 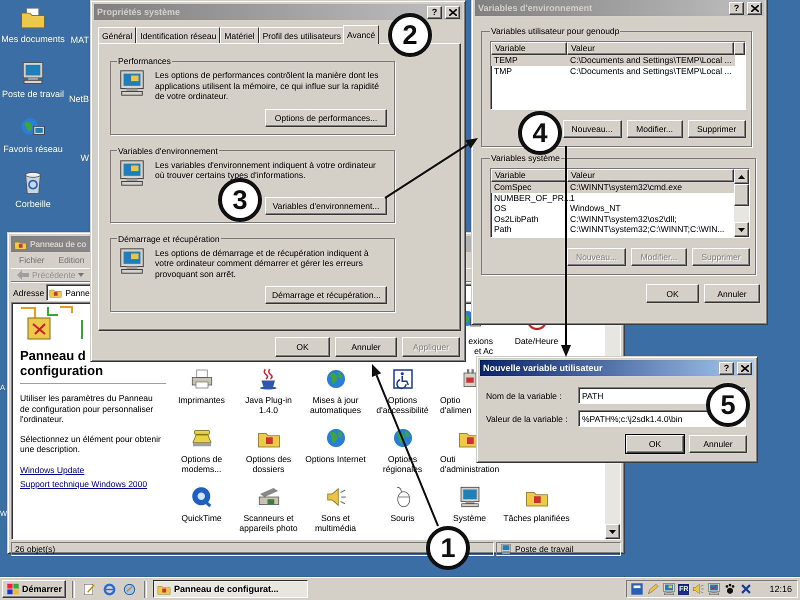 What do you see at coordinates (33, 79) in the screenshot?
I see `desktop-icon: Poste de travail` at bounding box center [33, 79].